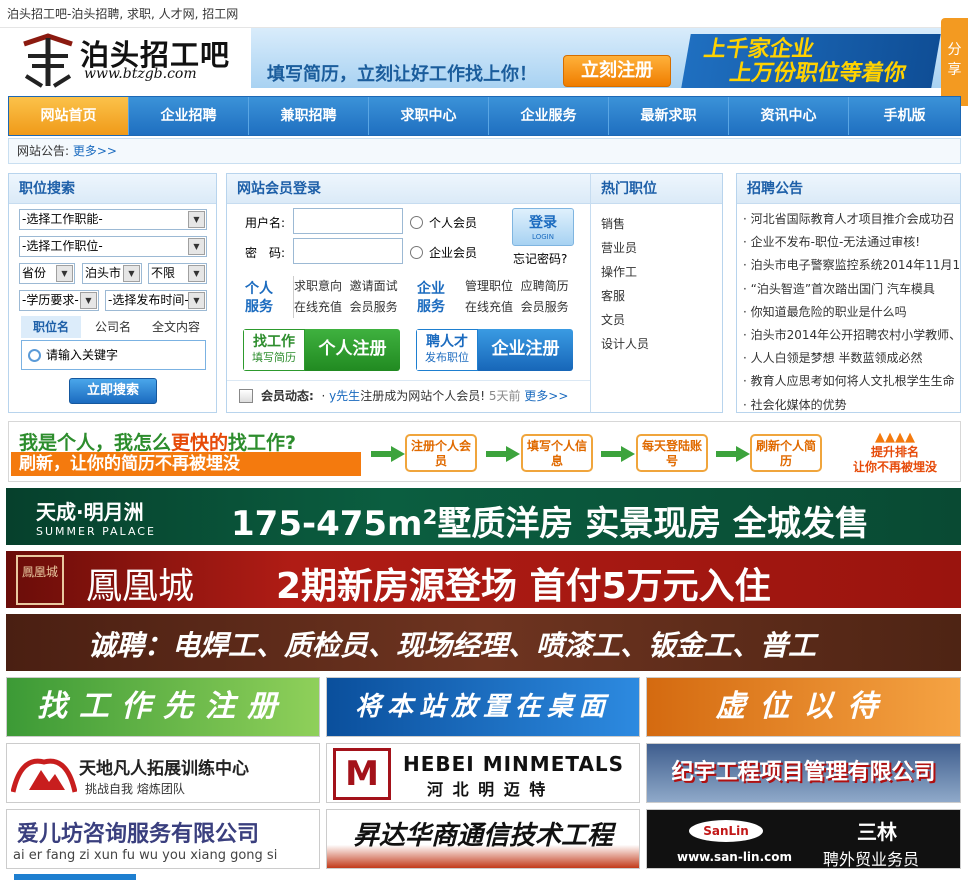  Describe the element at coordinates (431, 307) in the screenshot. I see `company-service-title-2: 服务` at that location.